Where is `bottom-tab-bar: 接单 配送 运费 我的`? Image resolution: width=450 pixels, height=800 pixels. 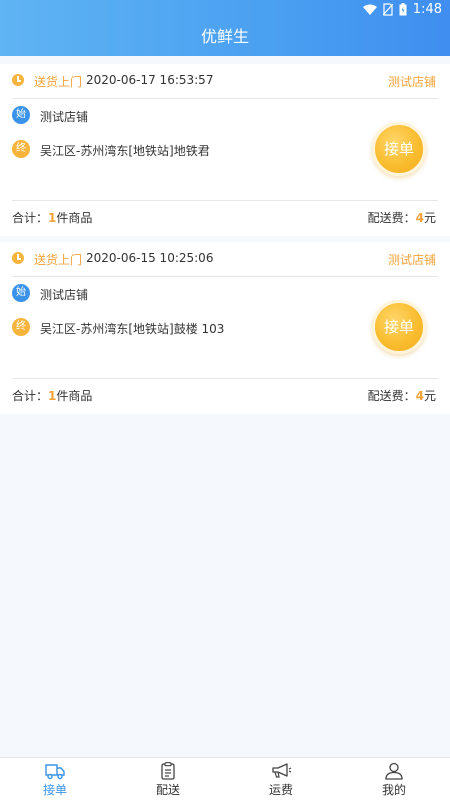
bottom-tab-bar: 接单 配送 运费 我的 is located at coordinates (225, 778).